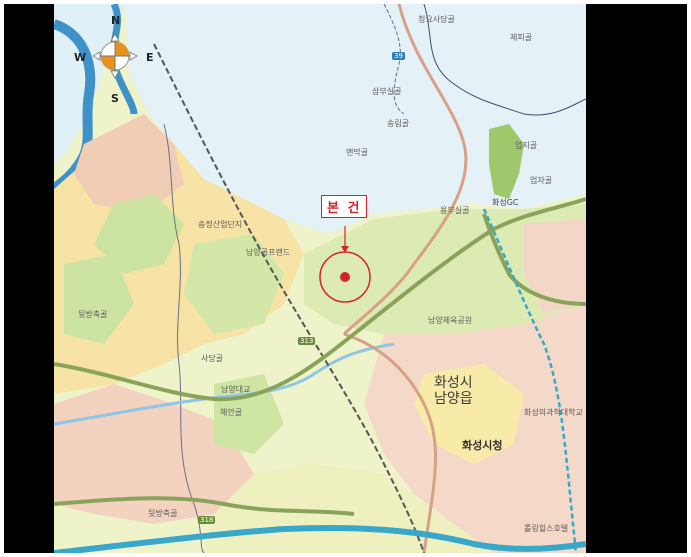 This screenshot has height=557, width=691. Describe the element at coordinates (505, 202) in the screenshot. I see `place-label: 화성GC` at that location.